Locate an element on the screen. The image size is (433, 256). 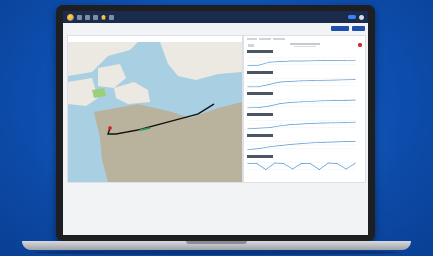
bell-icon is located at coordinates (95, 17).